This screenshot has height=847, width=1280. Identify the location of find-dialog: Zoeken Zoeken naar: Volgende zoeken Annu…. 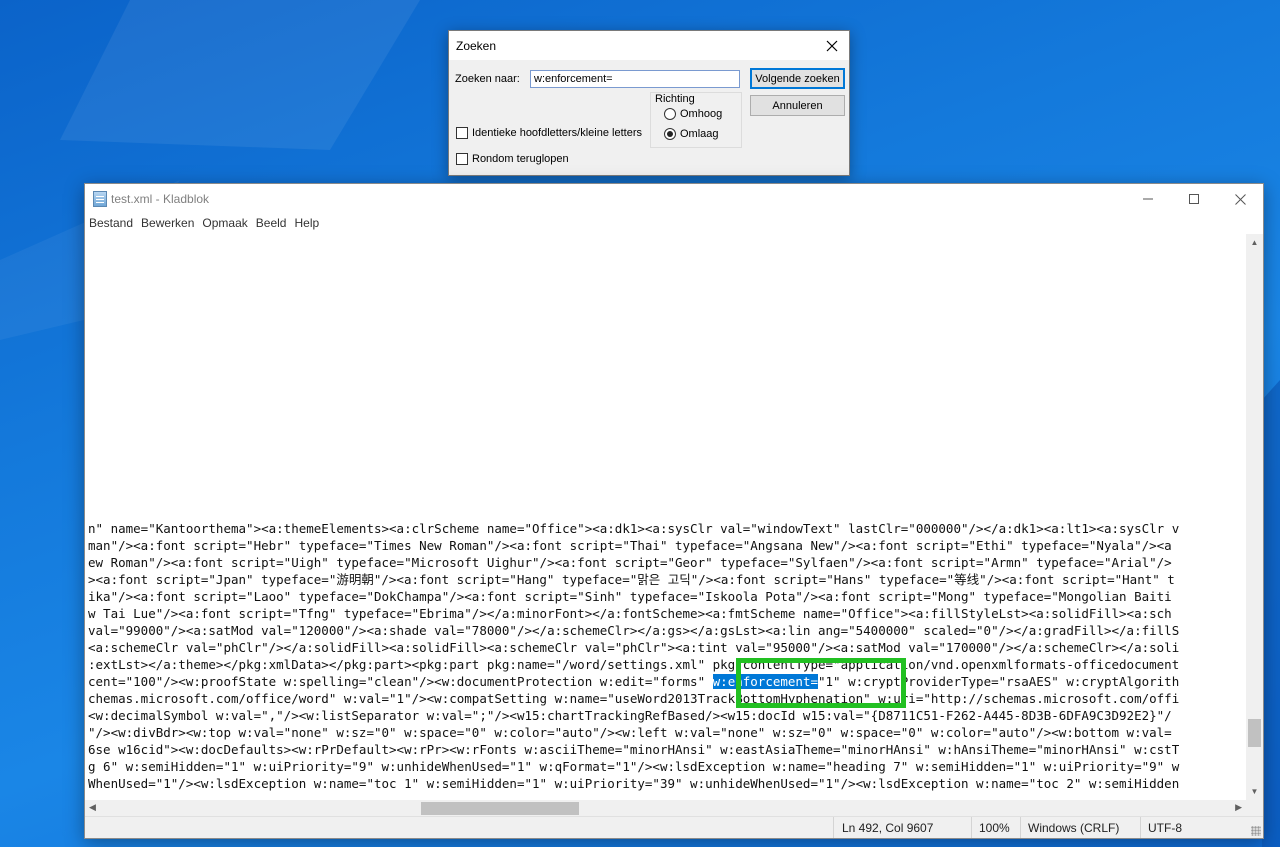
(649, 103).